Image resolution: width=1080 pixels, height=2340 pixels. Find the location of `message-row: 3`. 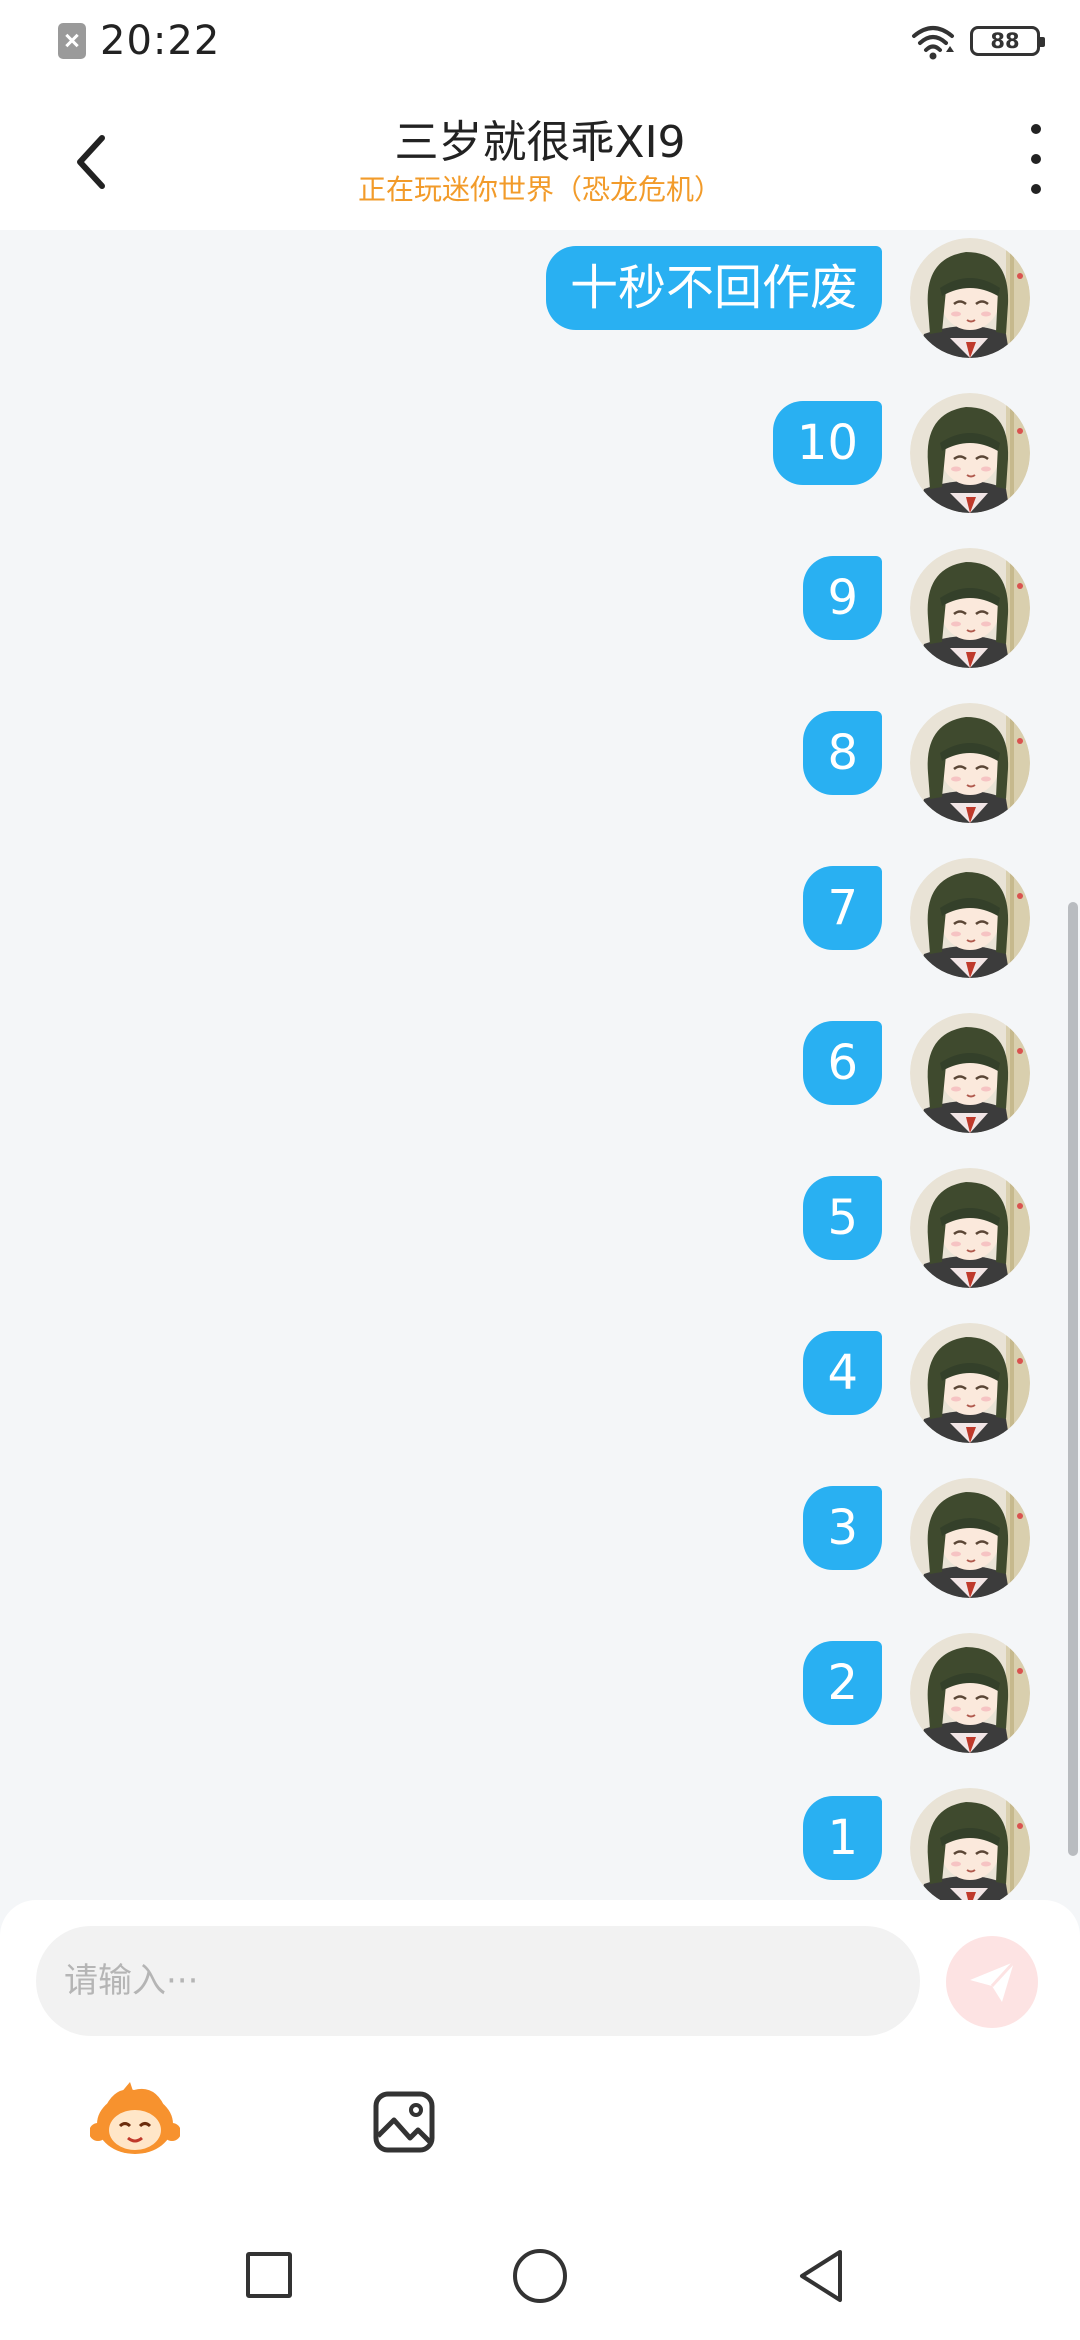

message-row: 3 is located at coordinates (916, 1538).